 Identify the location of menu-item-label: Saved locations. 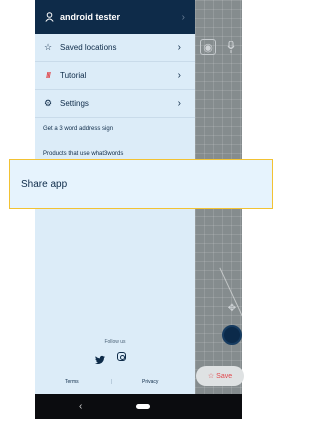
(88, 47).